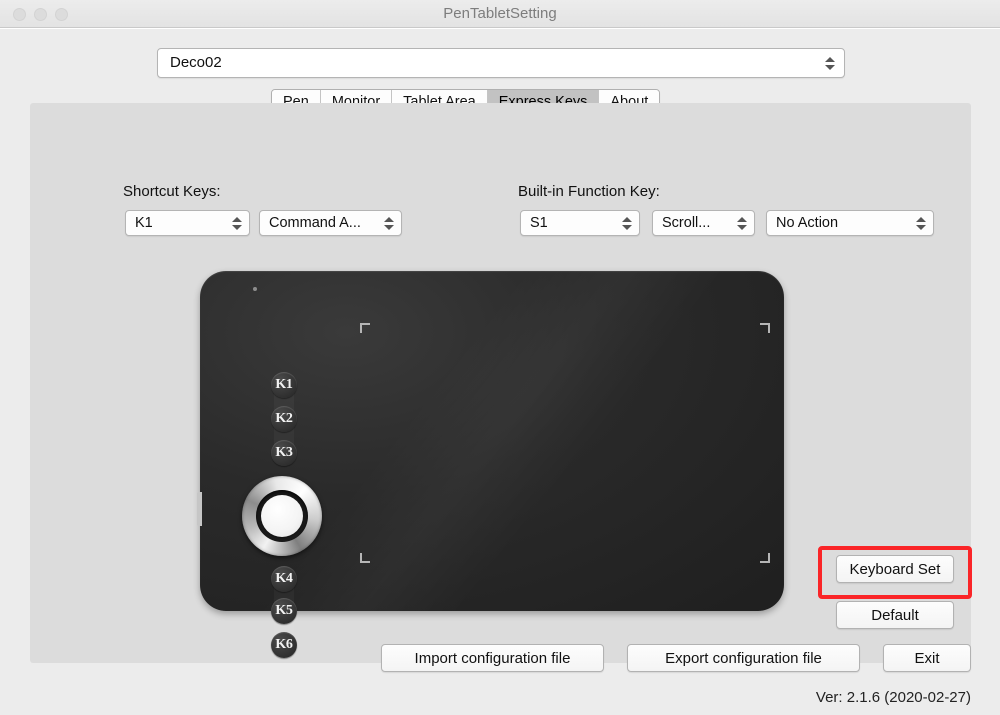  Describe the element at coordinates (284, 385) in the screenshot. I see `express-key-k1: K1` at that location.